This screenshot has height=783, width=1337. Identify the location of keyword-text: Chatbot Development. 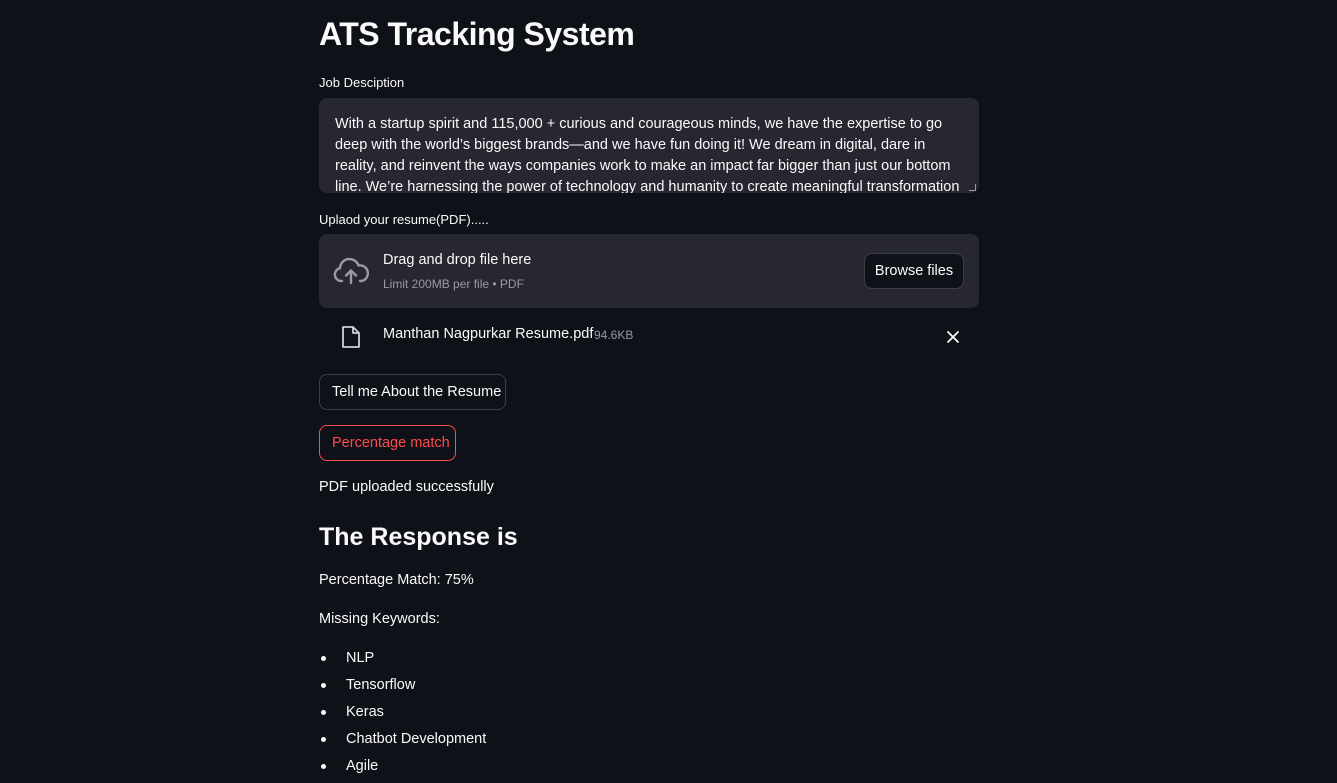
(416, 739).